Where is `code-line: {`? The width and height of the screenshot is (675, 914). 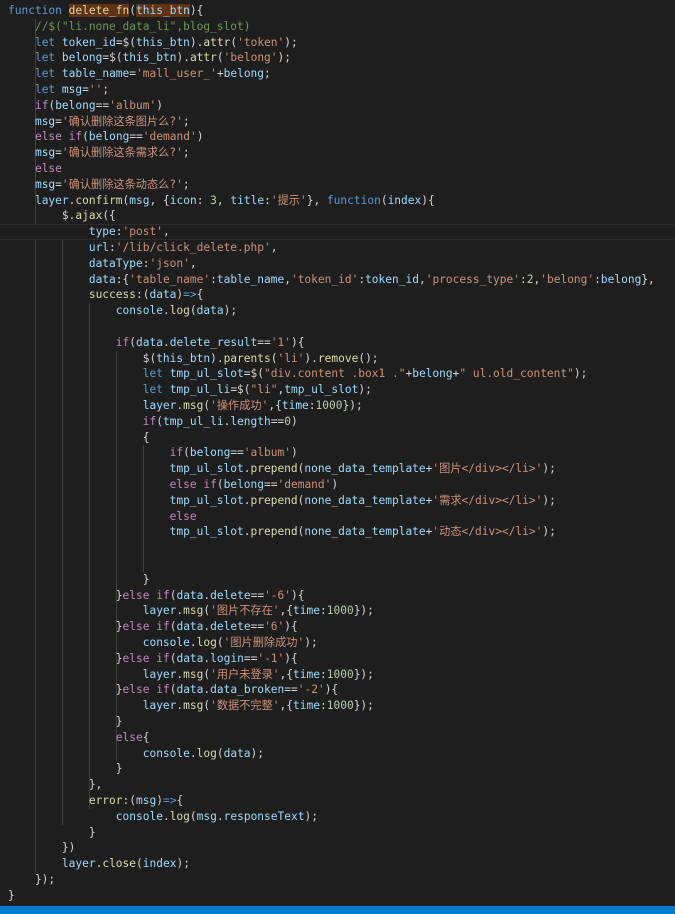 code-line: { is located at coordinates (337, 438).